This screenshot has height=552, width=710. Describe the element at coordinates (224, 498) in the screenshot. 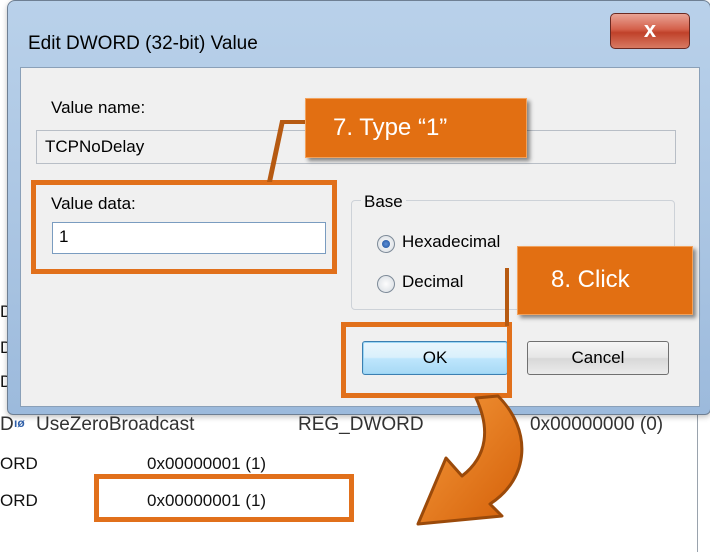

I see `result-value-highlight` at that location.